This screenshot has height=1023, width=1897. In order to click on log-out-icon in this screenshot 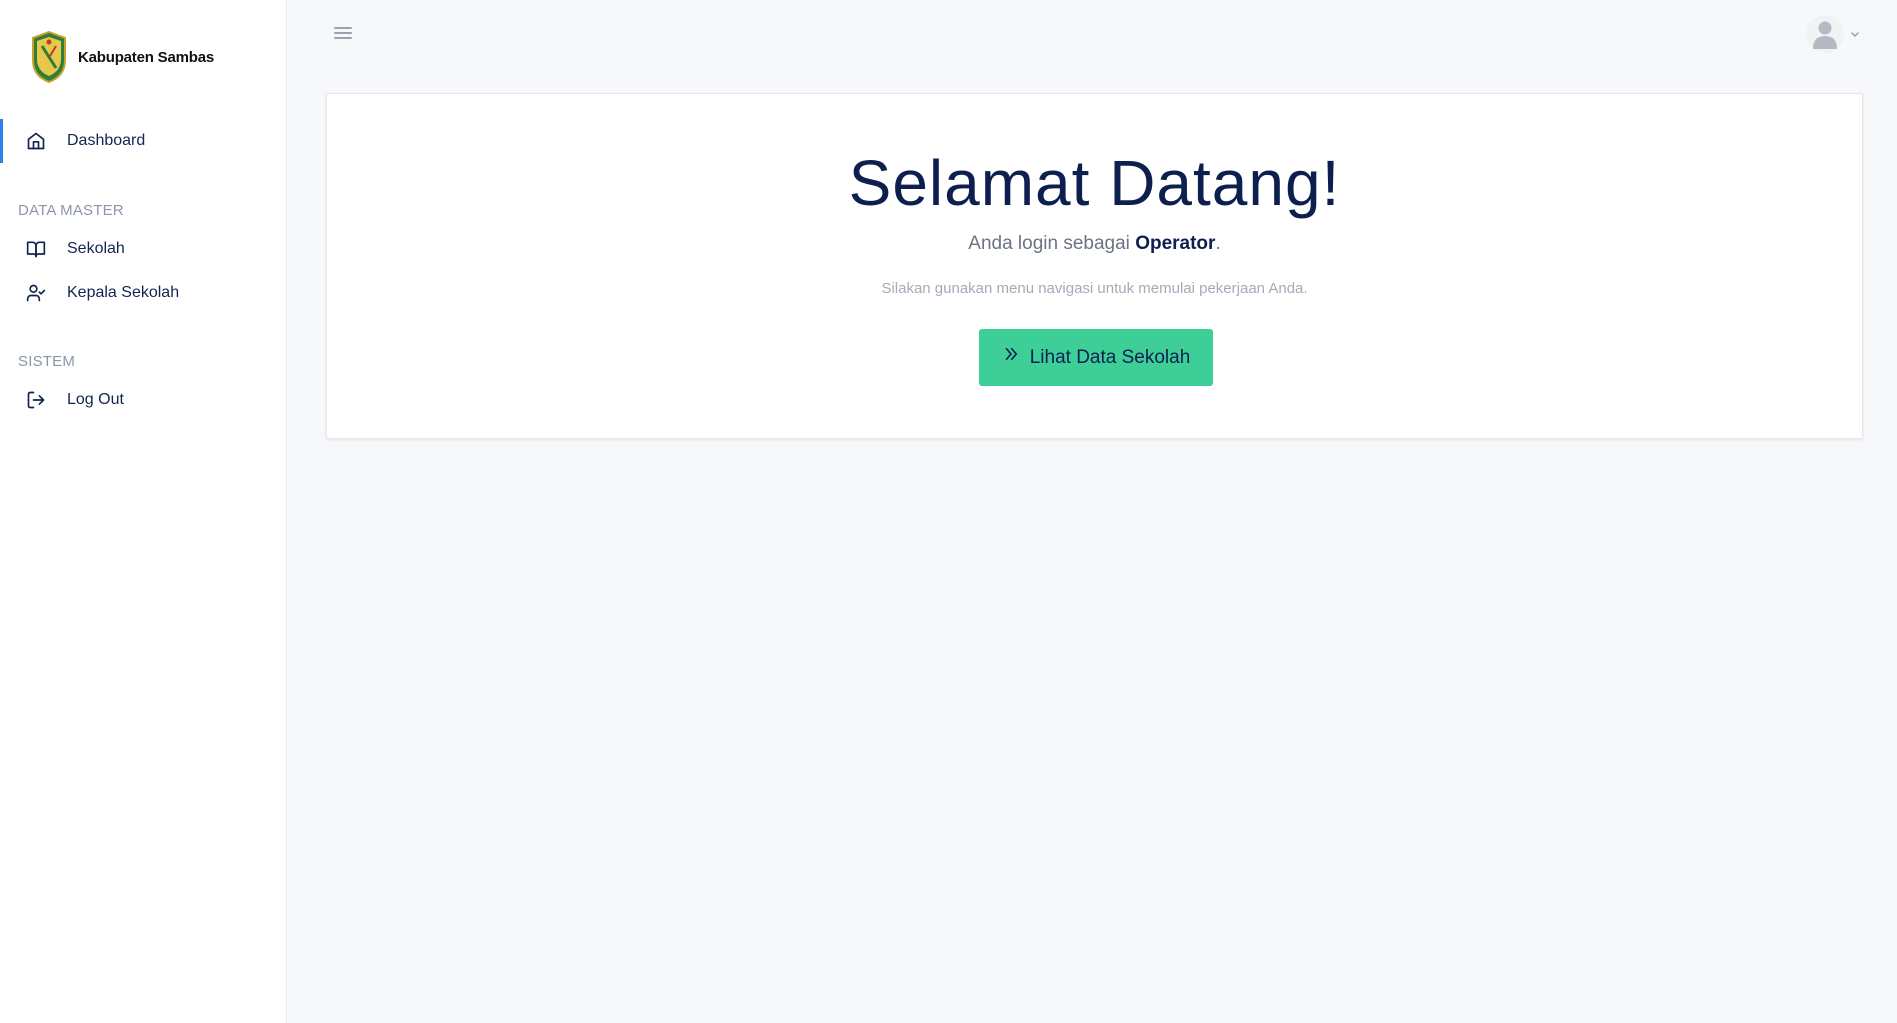, I will do `click(36, 400)`.